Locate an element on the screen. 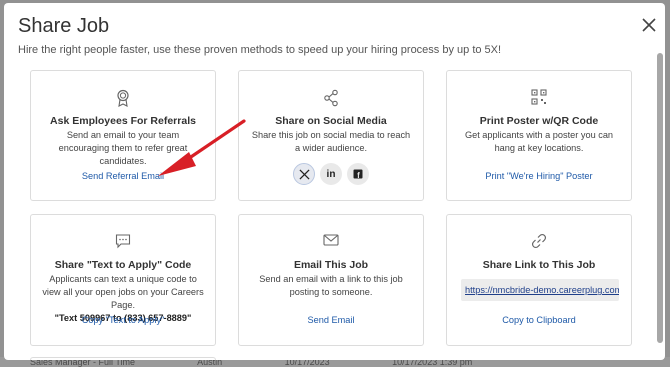 The width and height of the screenshot is (670, 367). qr-code-icon is located at coordinates (539, 98).